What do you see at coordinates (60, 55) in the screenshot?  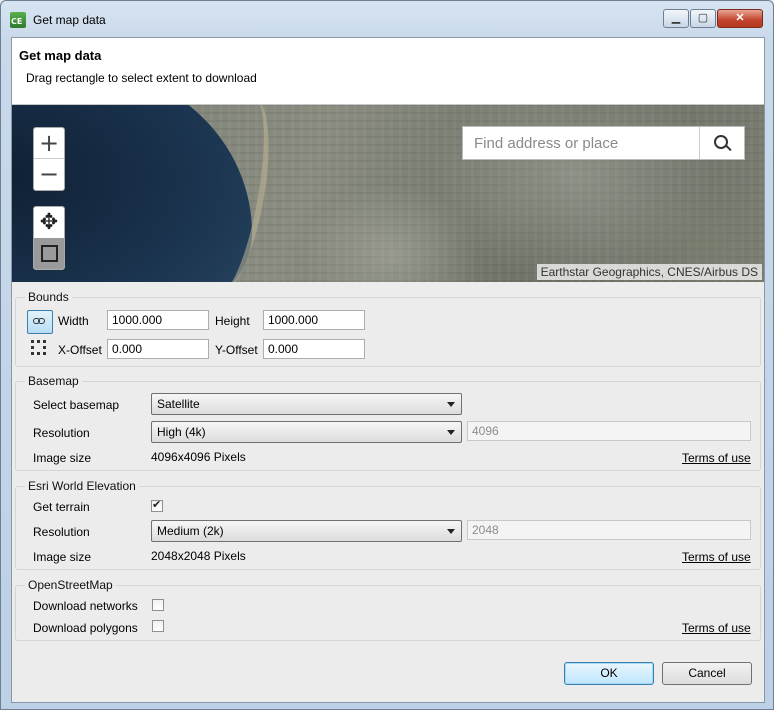 I see `header-title: Get map data` at bounding box center [60, 55].